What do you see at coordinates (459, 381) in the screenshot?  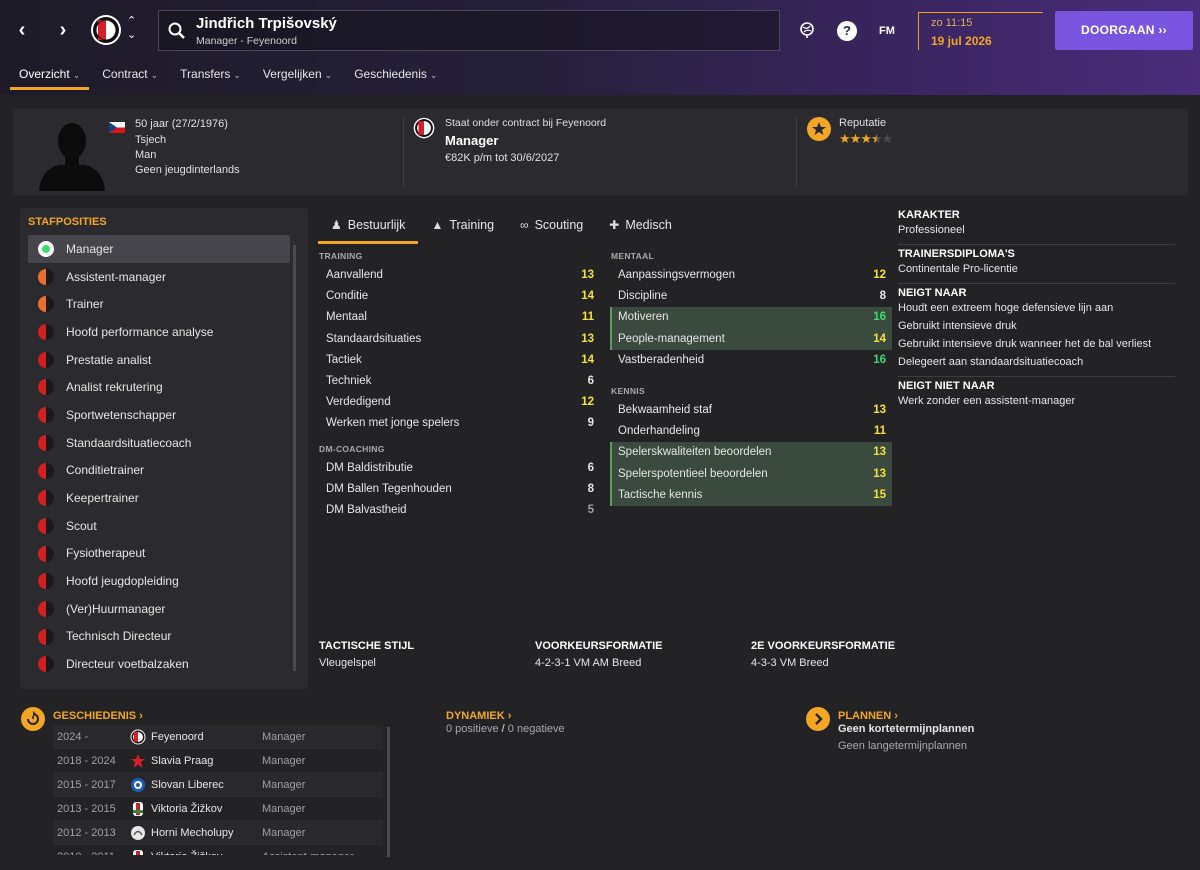 I see `attribute-row: Techniek 6` at bounding box center [459, 381].